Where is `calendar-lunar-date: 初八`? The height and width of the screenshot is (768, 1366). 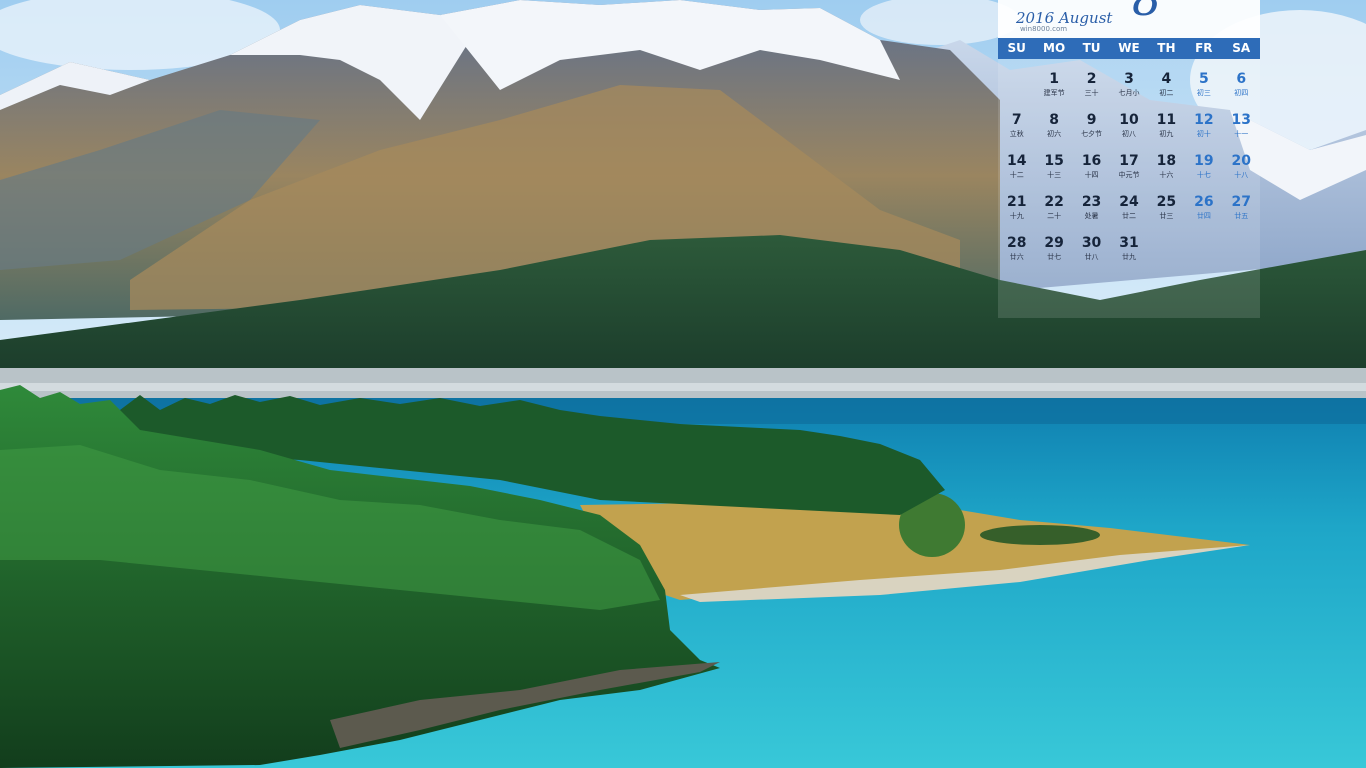
calendar-lunar-date: 初八 is located at coordinates (1128, 134).